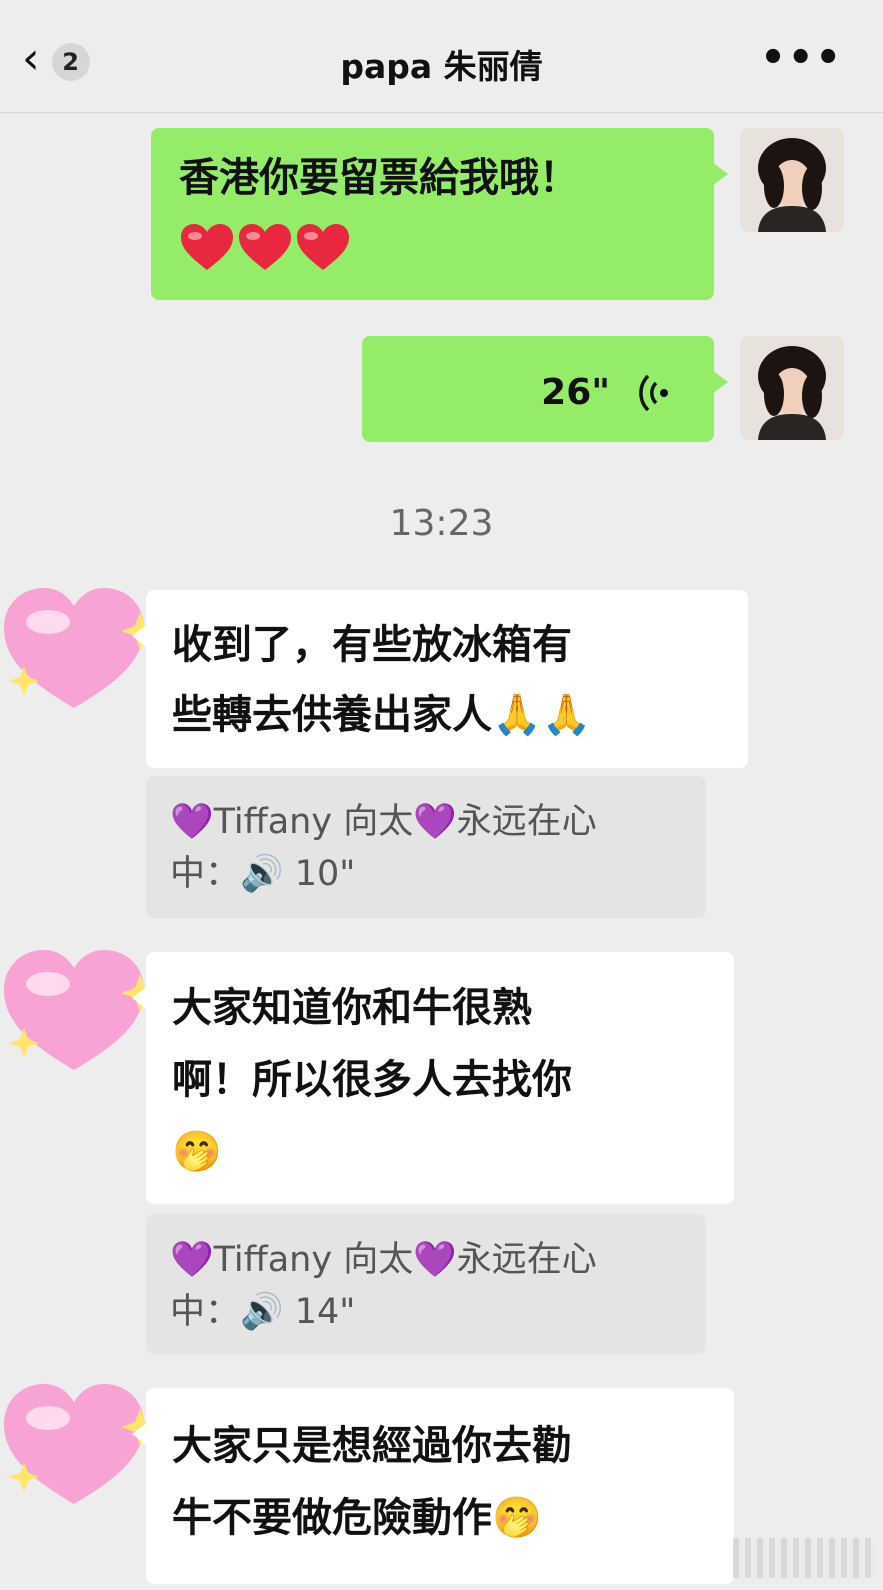 The width and height of the screenshot is (883, 1590). Describe the element at coordinates (441, 523) in the screenshot. I see `chat-timestamp: 13:23` at that location.